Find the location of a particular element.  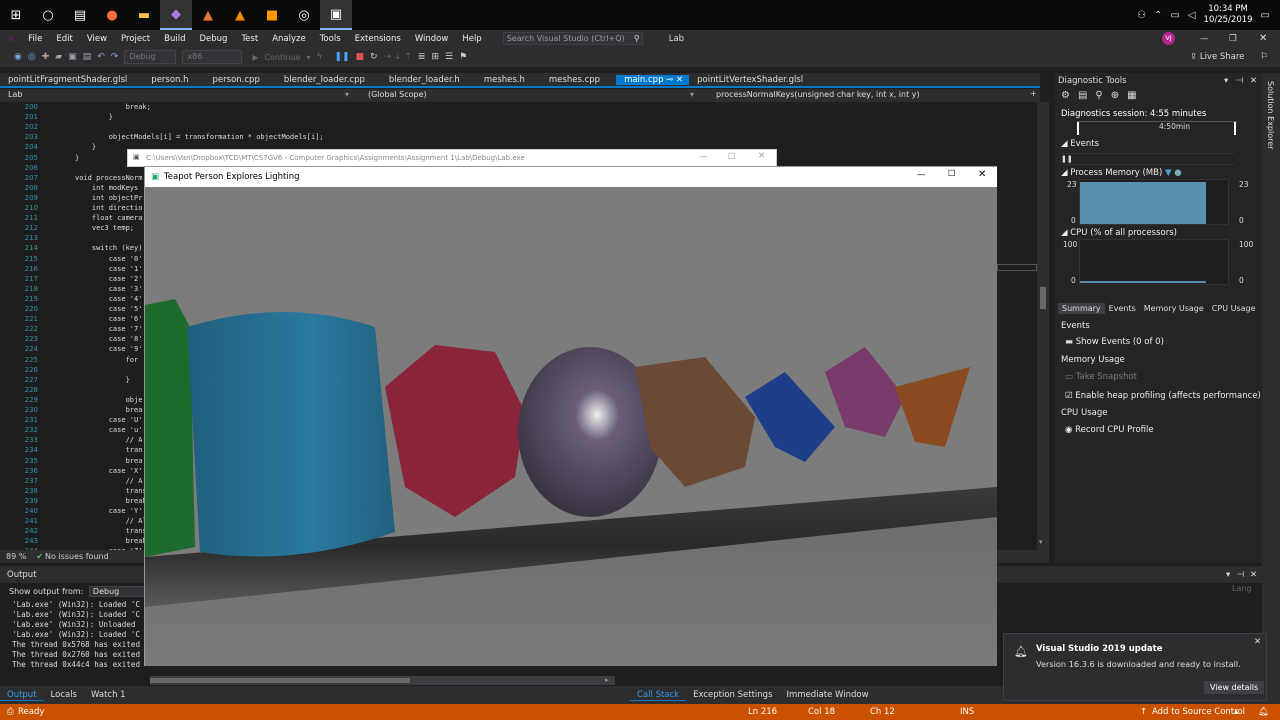

tab-main-cpp: main.cpp ⊸ ✕ is located at coordinates (653, 79).